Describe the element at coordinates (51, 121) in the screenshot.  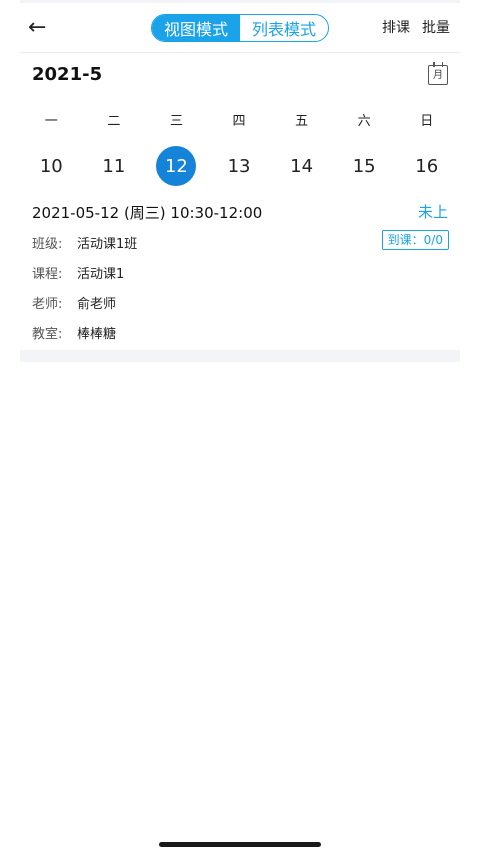
I see `weekday-label: 一` at that location.